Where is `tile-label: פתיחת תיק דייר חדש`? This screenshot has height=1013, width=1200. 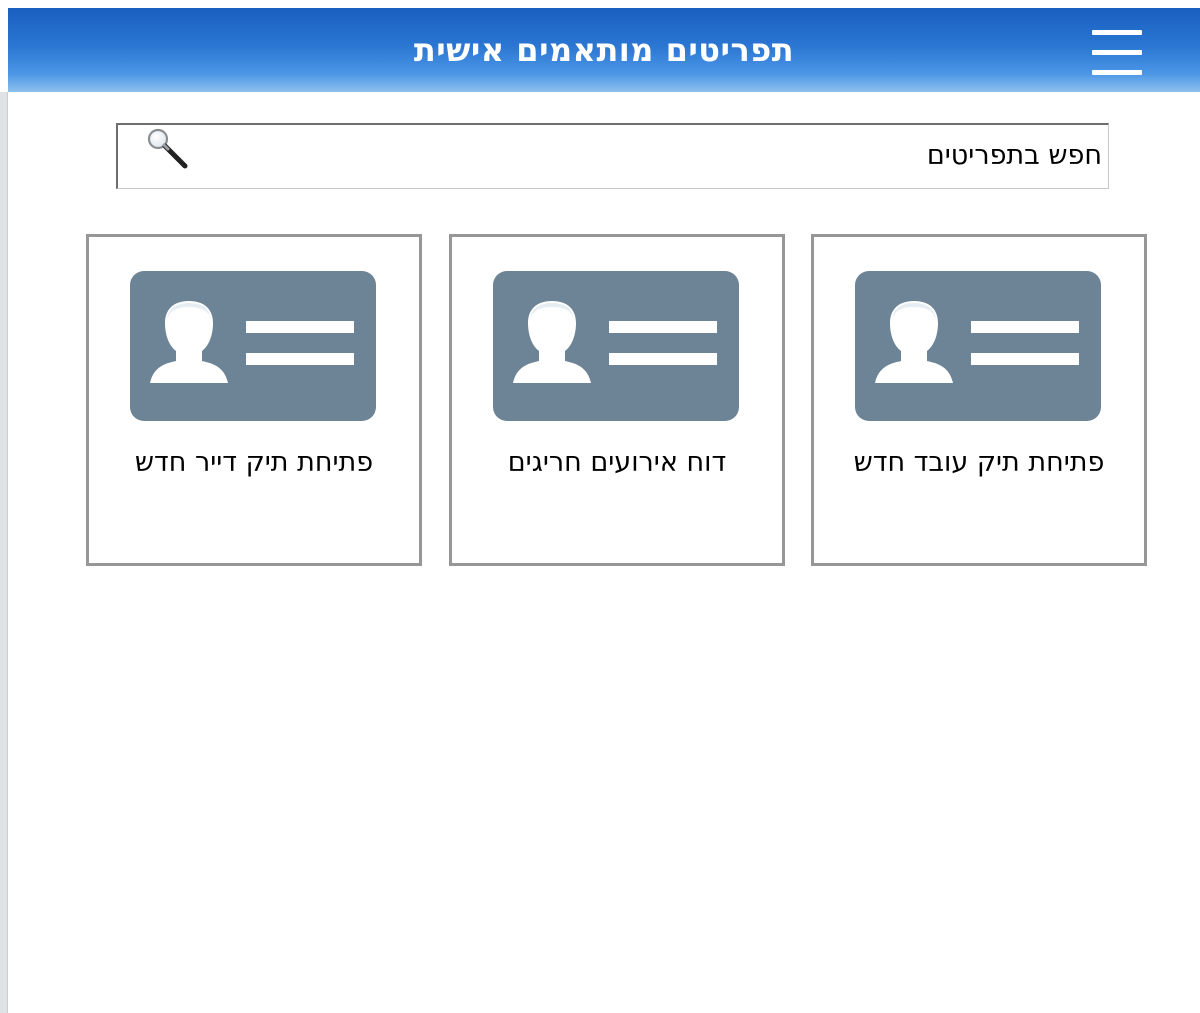
tile-label: פתיחת תיק דייר חדש is located at coordinates (254, 462).